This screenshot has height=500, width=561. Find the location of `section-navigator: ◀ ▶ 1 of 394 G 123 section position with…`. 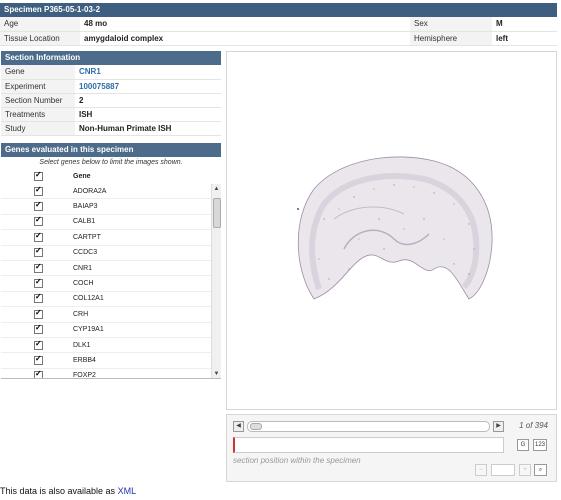

section-navigator: ◀ ▶ 1 of 394 G 123 section position with… is located at coordinates (391, 448).